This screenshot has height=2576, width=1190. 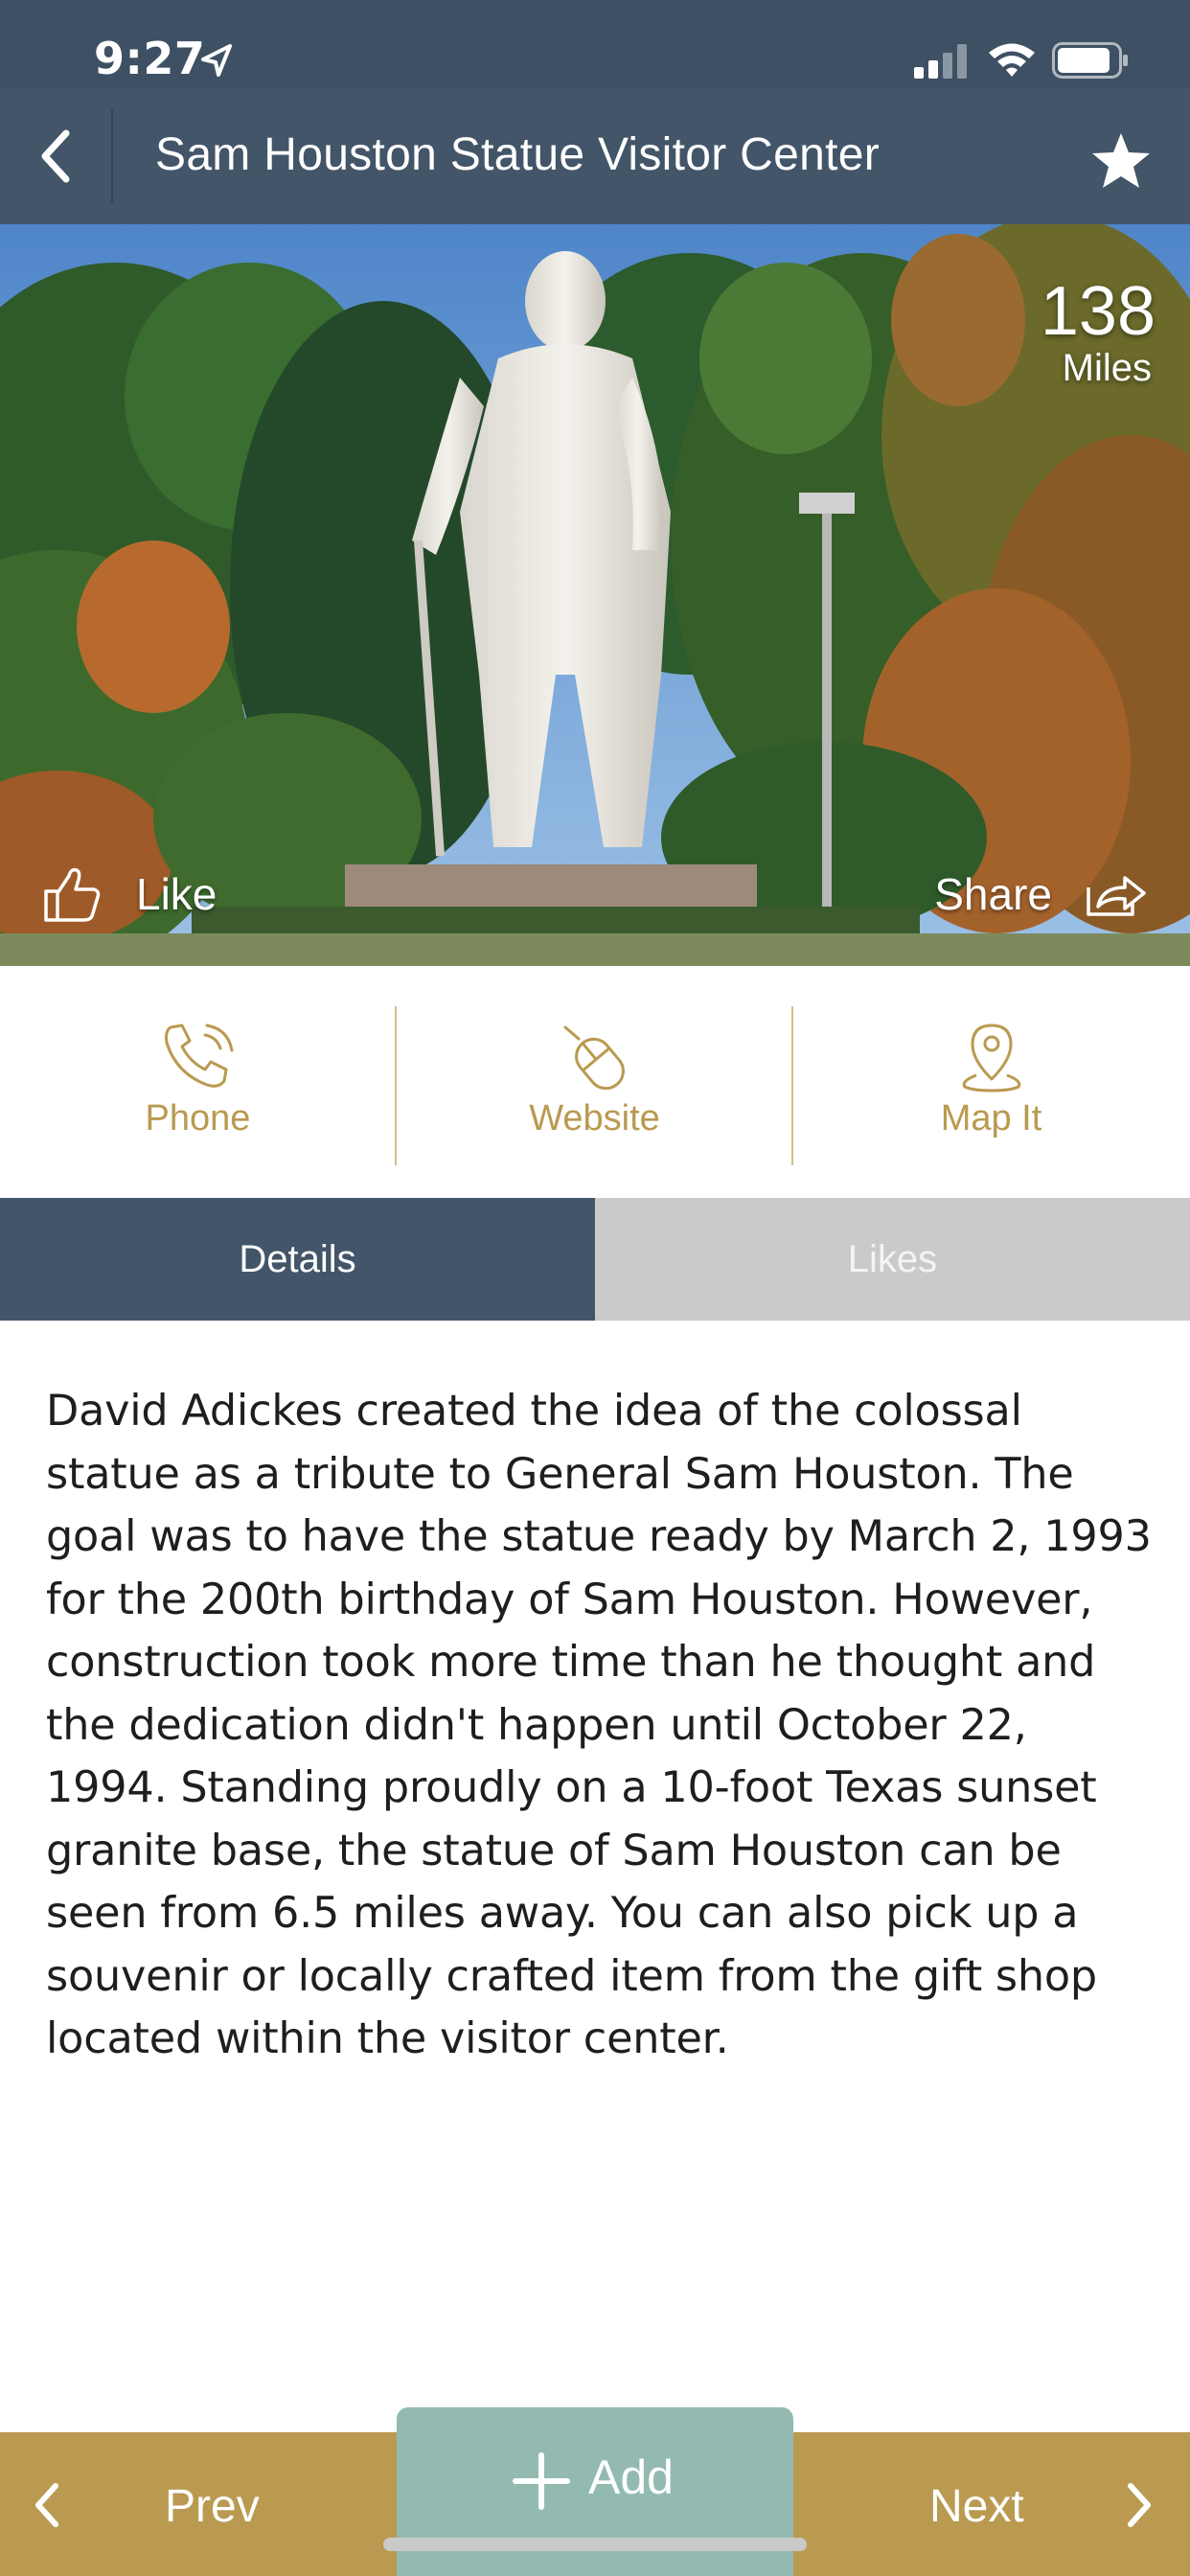 What do you see at coordinates (1098, 311) in the screenshot?
I see `distance-value: 138` at bounding box center [1098, 311].